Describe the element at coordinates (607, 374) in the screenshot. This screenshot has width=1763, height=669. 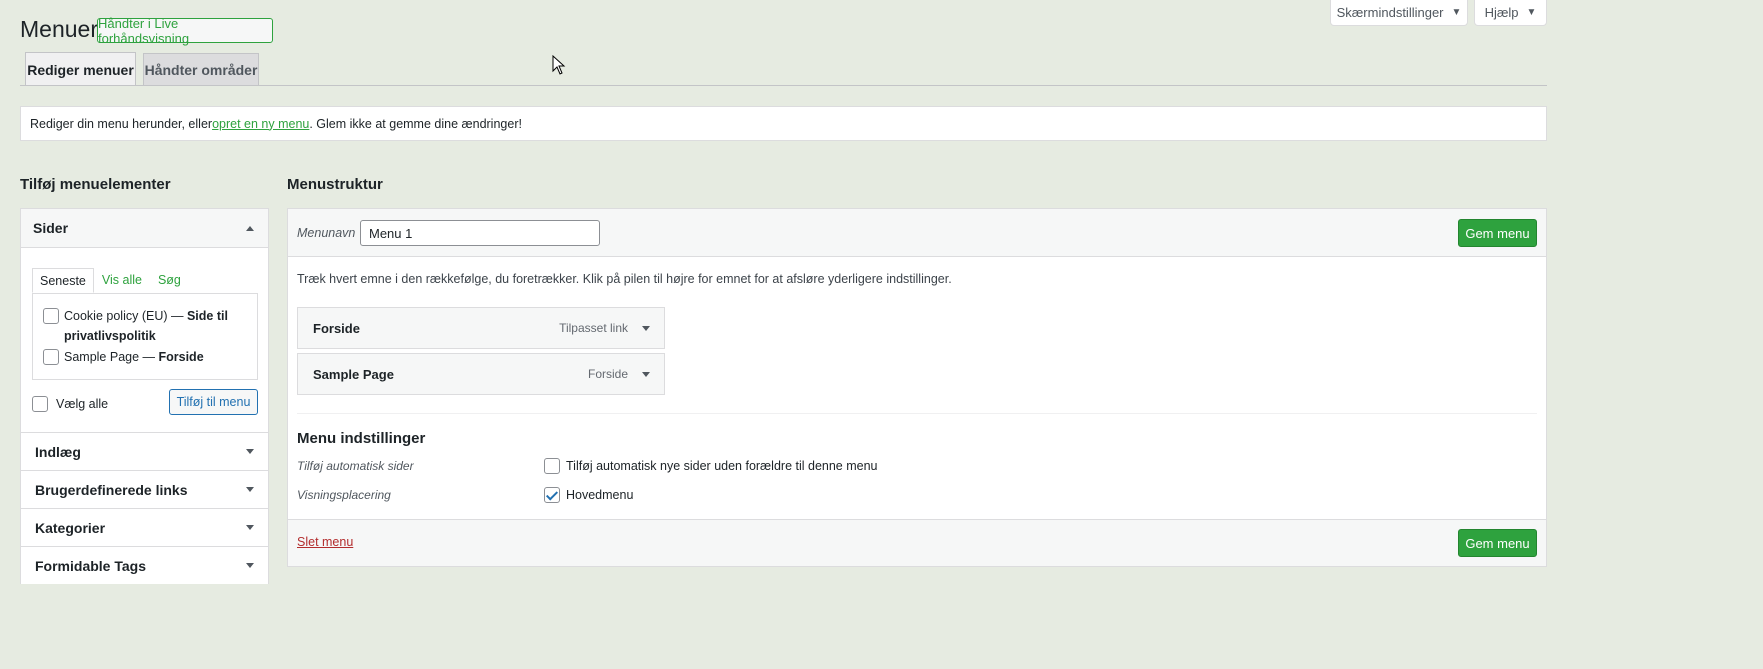
I see `menu-item-type: Forside` at that location.